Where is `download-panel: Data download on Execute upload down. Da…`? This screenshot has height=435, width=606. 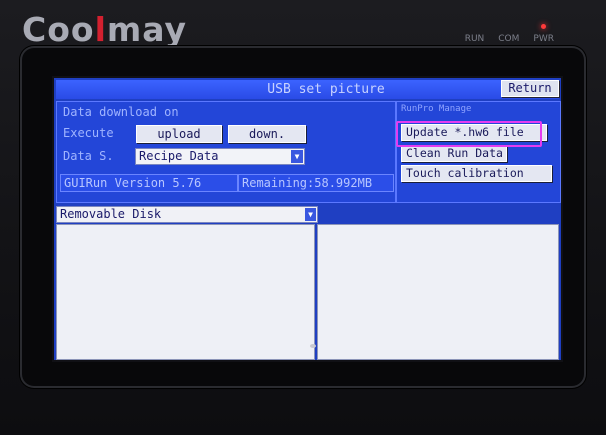
download-panel: Data download on Execute upload down. Da… is located at coordinates (226, 152).